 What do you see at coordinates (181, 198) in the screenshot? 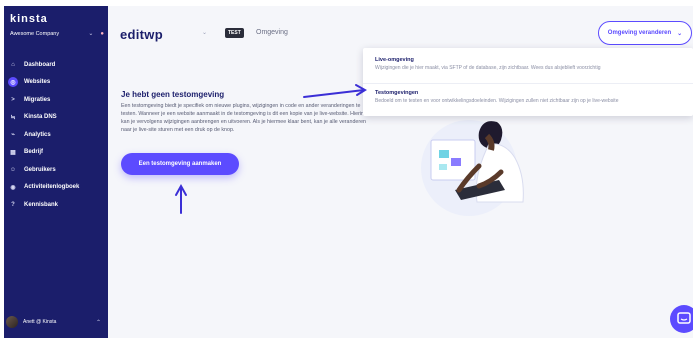
I see `arrow-up-icon` at bounding box center [181, 198].